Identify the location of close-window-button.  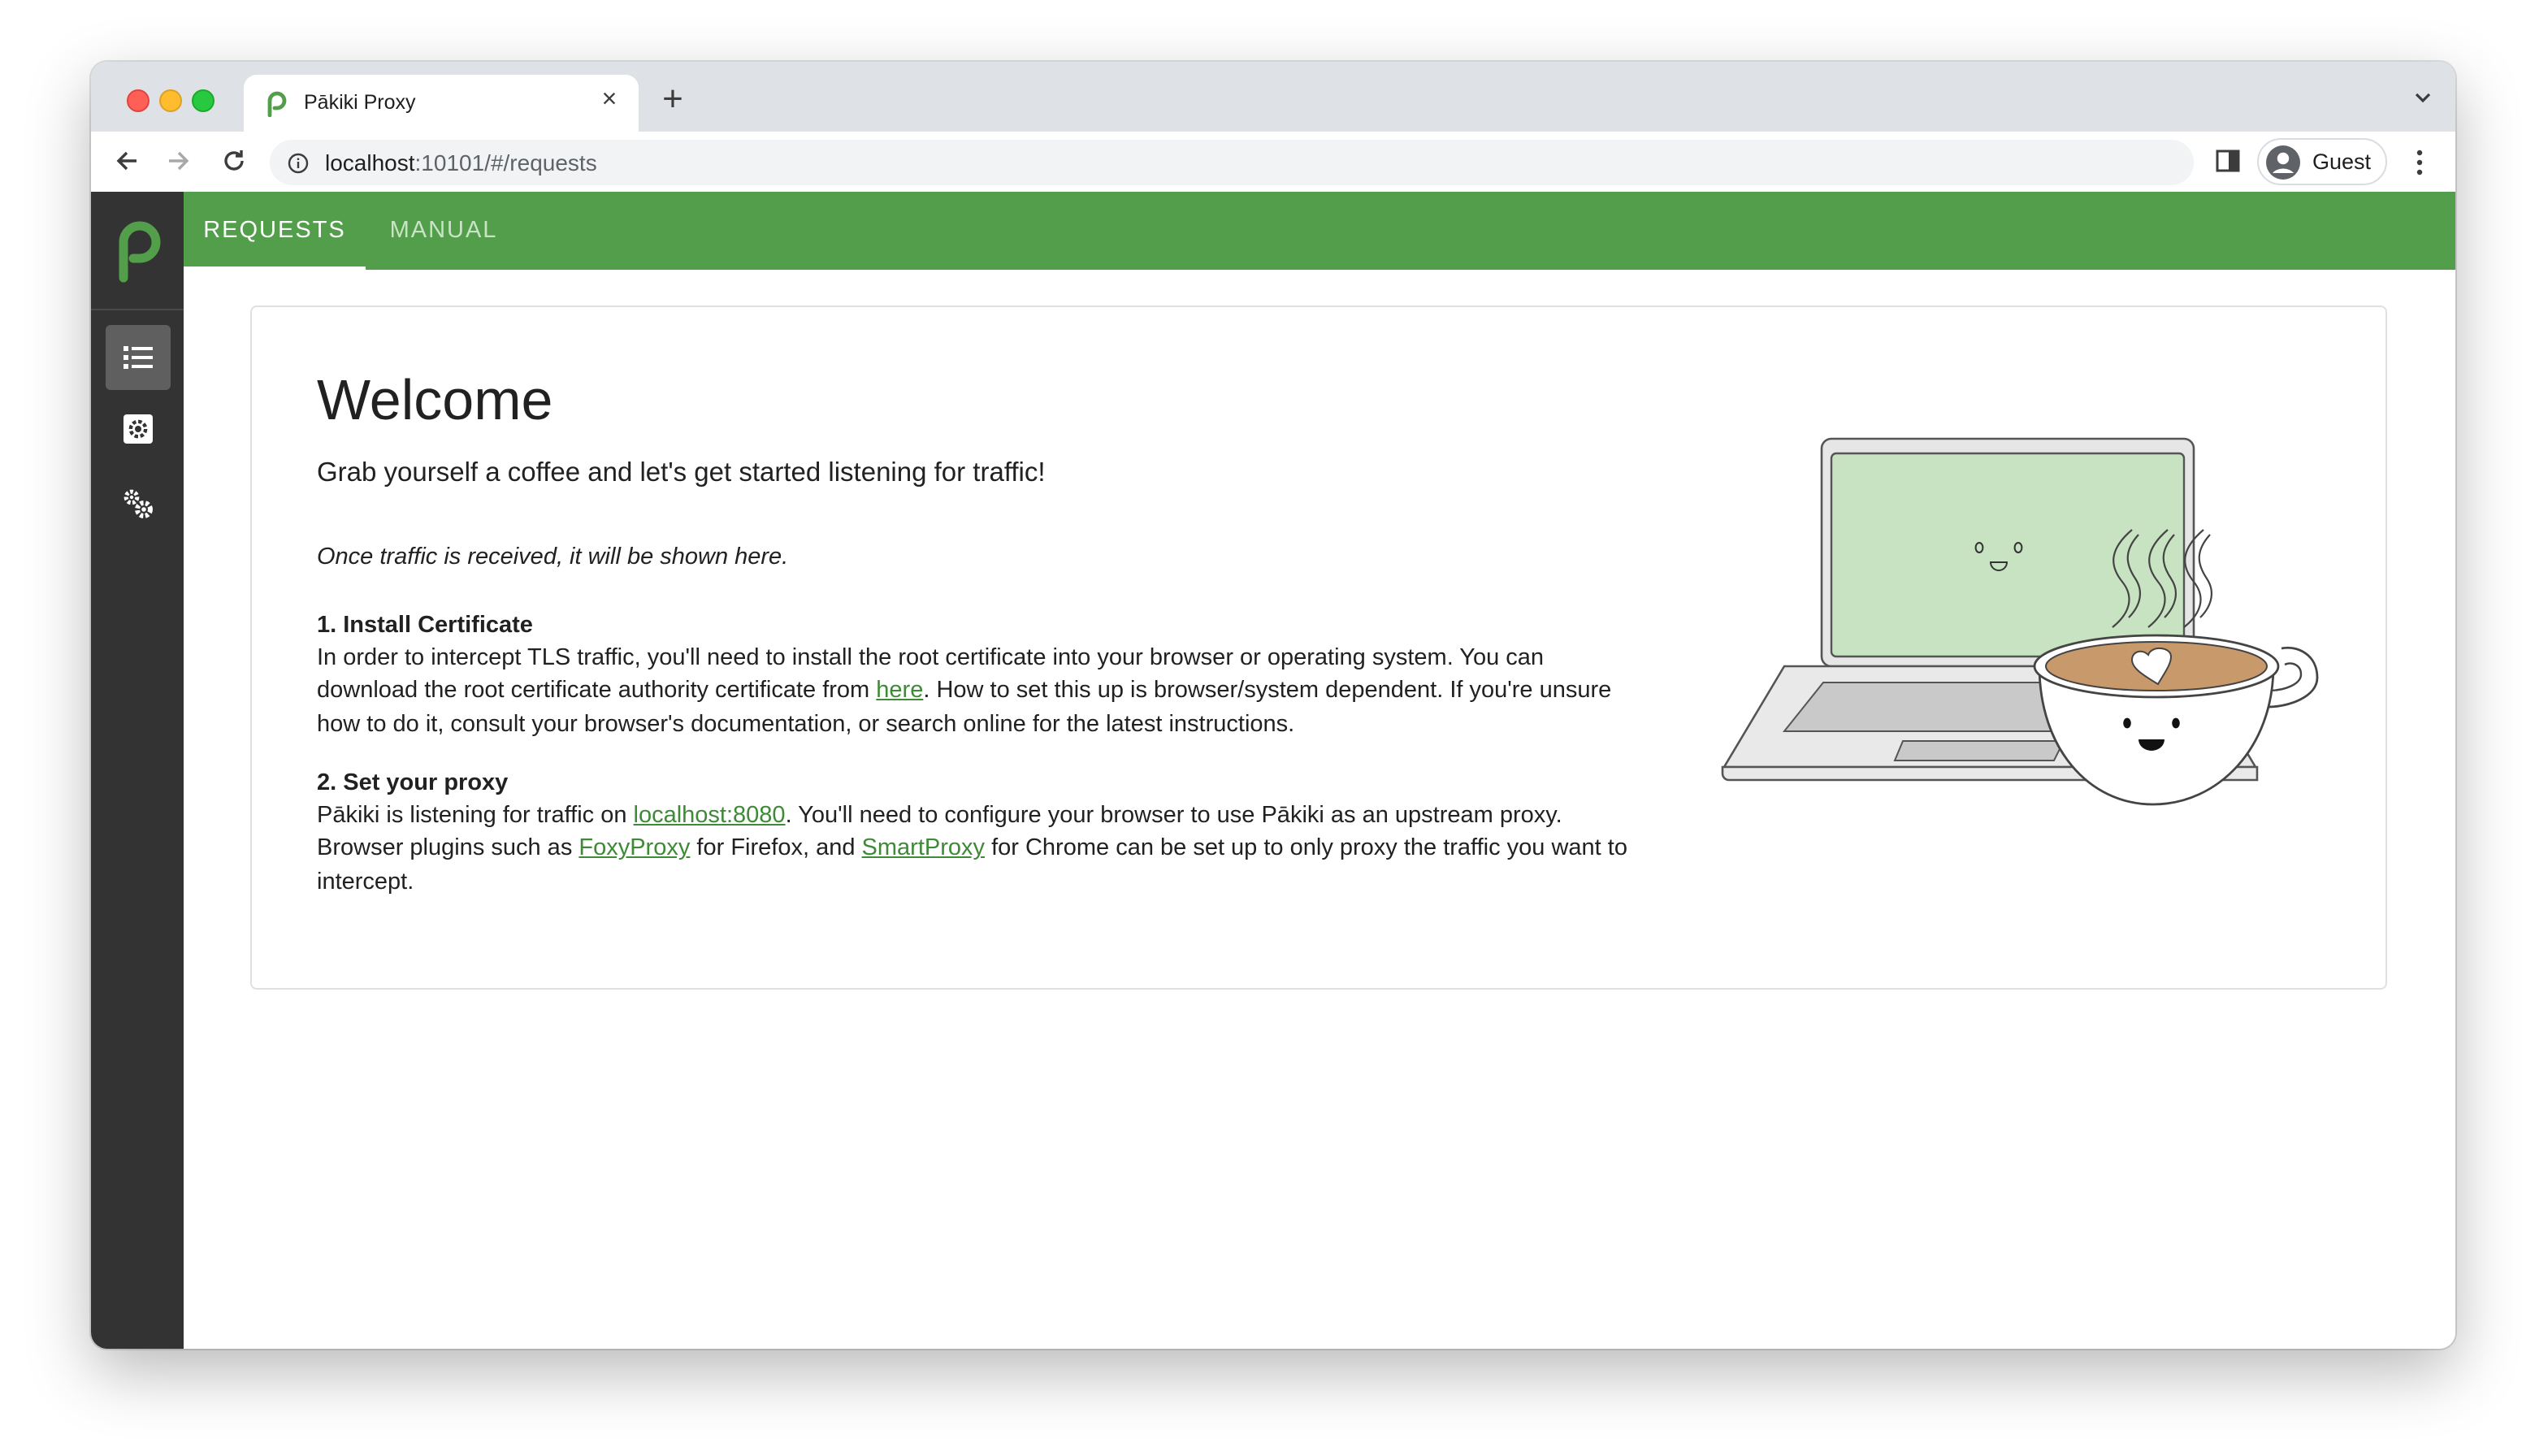
(139, 100).